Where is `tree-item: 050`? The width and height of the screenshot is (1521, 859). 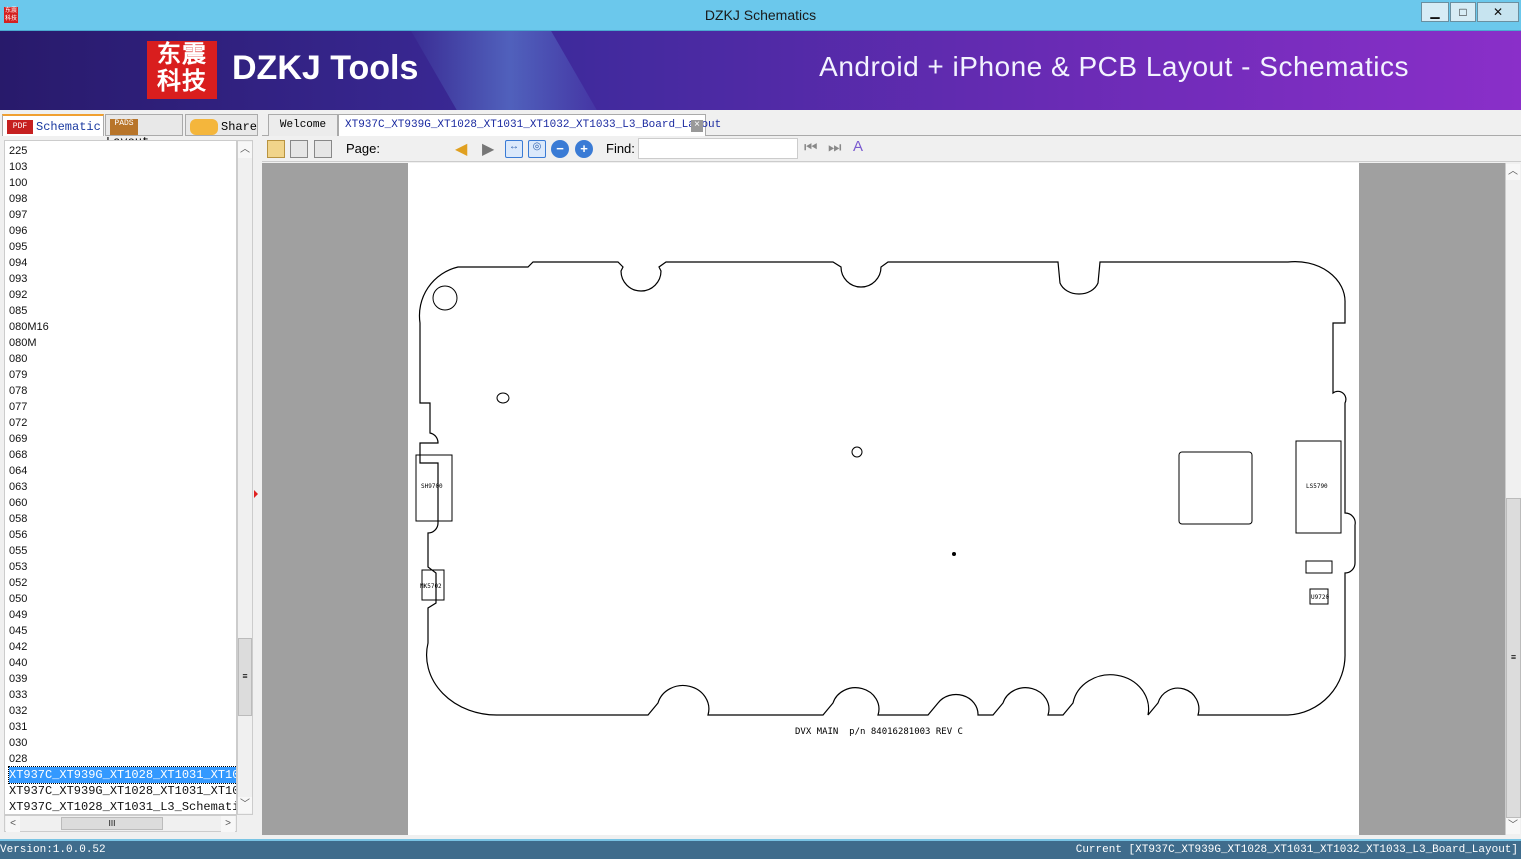 tree-item: 050 is located at coordinates (18, 599).